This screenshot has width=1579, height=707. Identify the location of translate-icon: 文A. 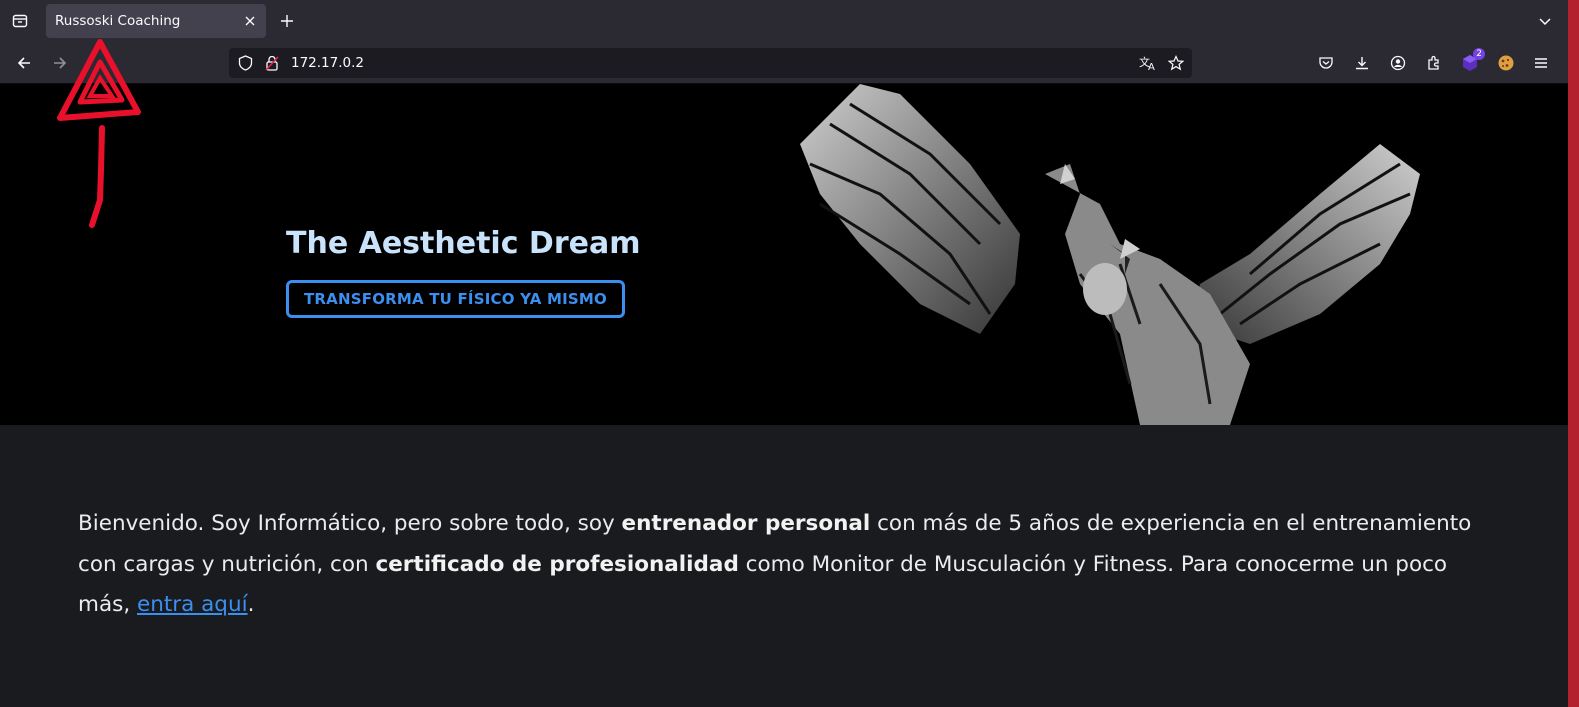
(1148, 63).